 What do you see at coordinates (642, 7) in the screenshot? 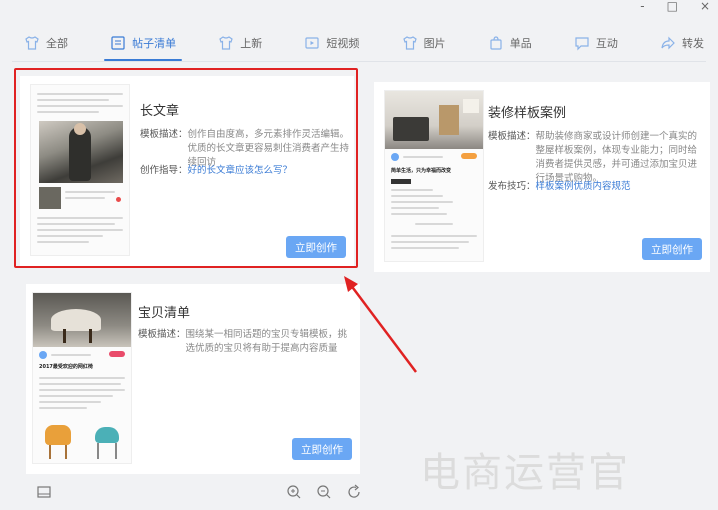
I see `minimize-button: -` at bounding box center [642, 7].